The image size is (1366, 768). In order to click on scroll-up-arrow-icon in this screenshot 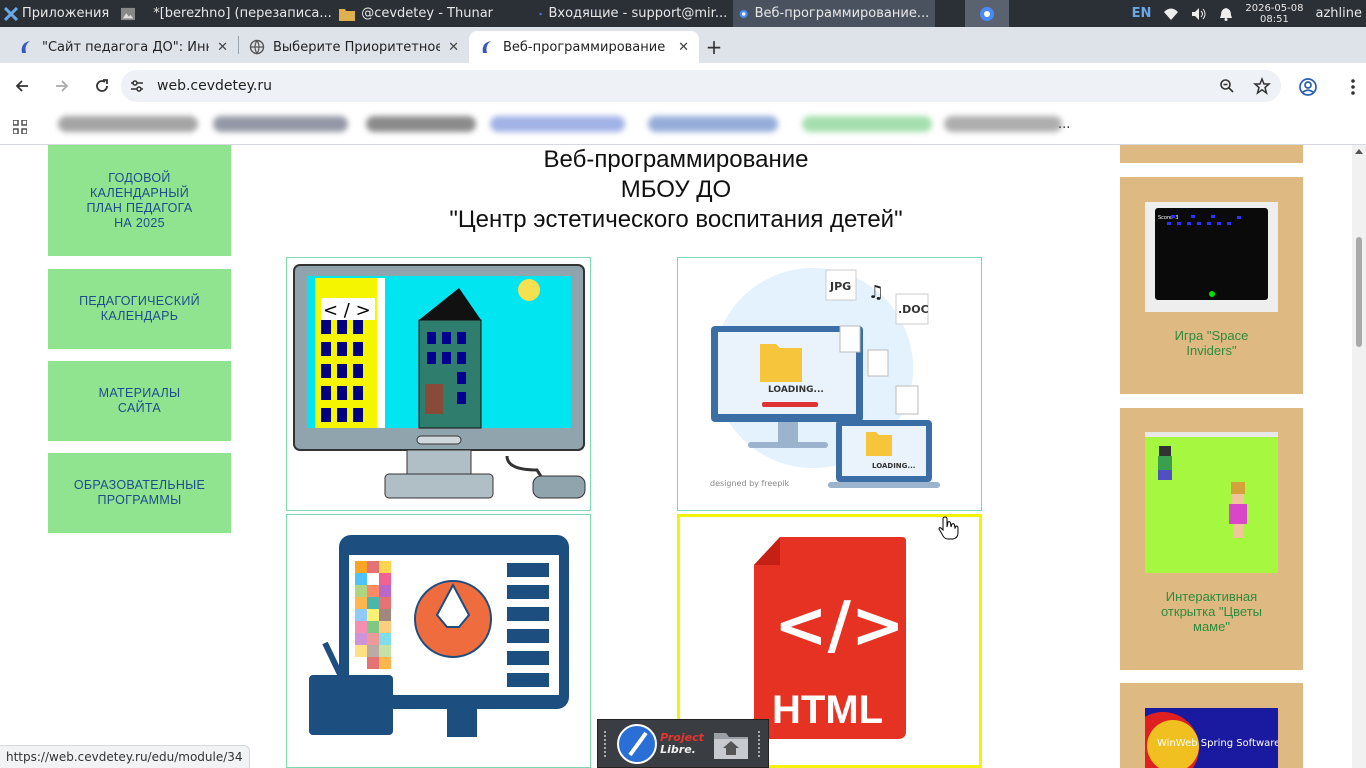, I will do `click(1359, 151)`.